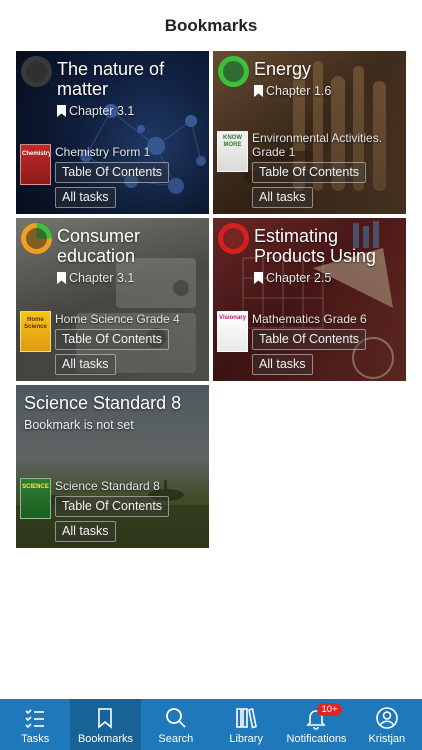 This screenshot has height=750, width=422. I want to click on book-cover: SCIENCE, so click(35, 498).